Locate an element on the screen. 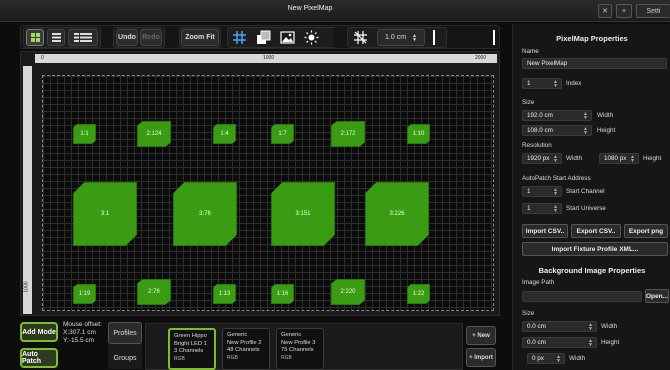 This screenshot has height=370, width=670. profile-maker: Generic is located at coordinates (291, 335).